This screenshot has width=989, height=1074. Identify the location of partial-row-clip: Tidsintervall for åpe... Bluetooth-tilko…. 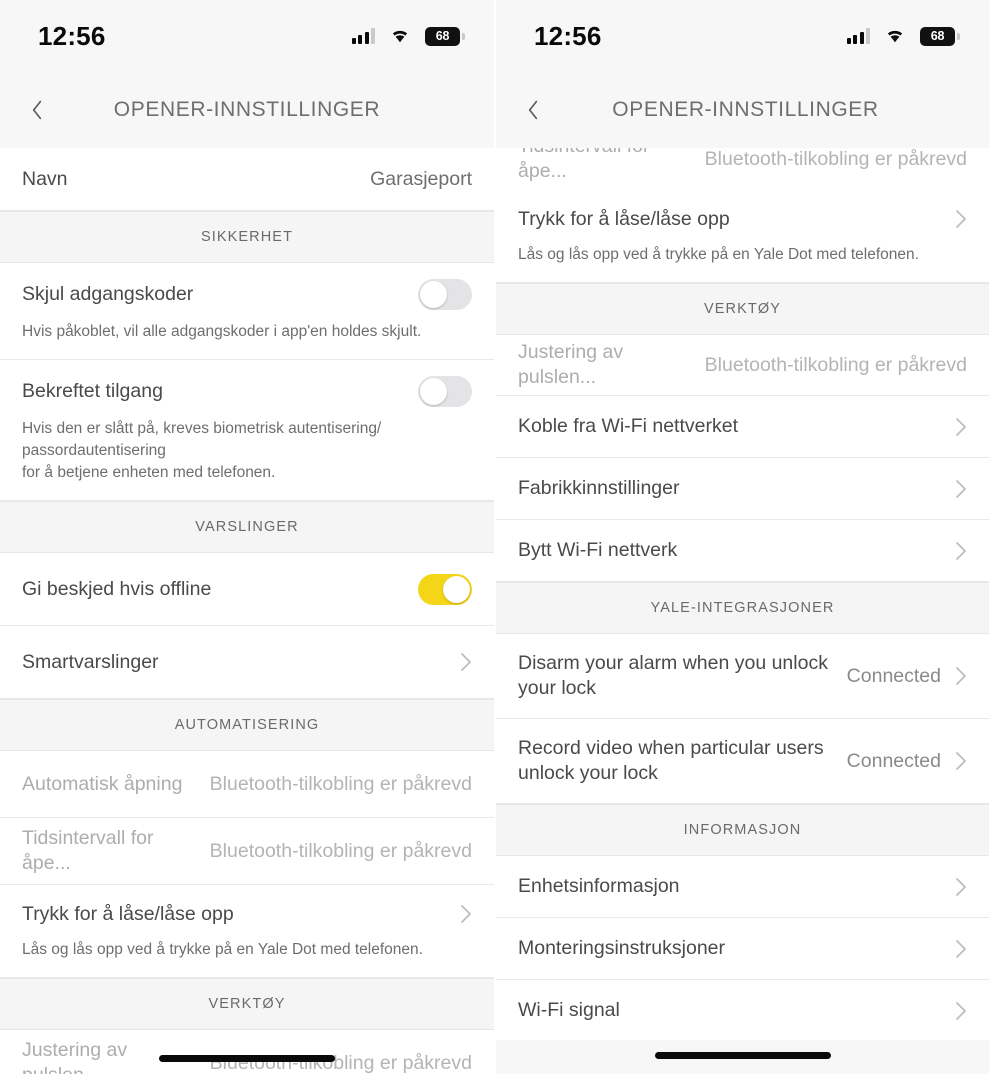
(742, 169).